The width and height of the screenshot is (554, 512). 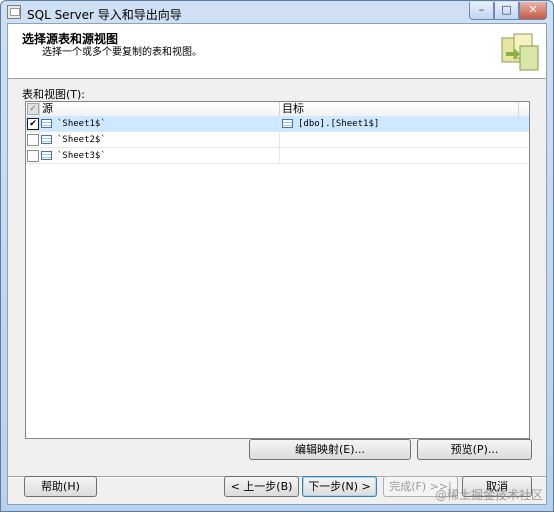 I want to click on source-cell: `Sheet1$`, so click(x=81, y=124).